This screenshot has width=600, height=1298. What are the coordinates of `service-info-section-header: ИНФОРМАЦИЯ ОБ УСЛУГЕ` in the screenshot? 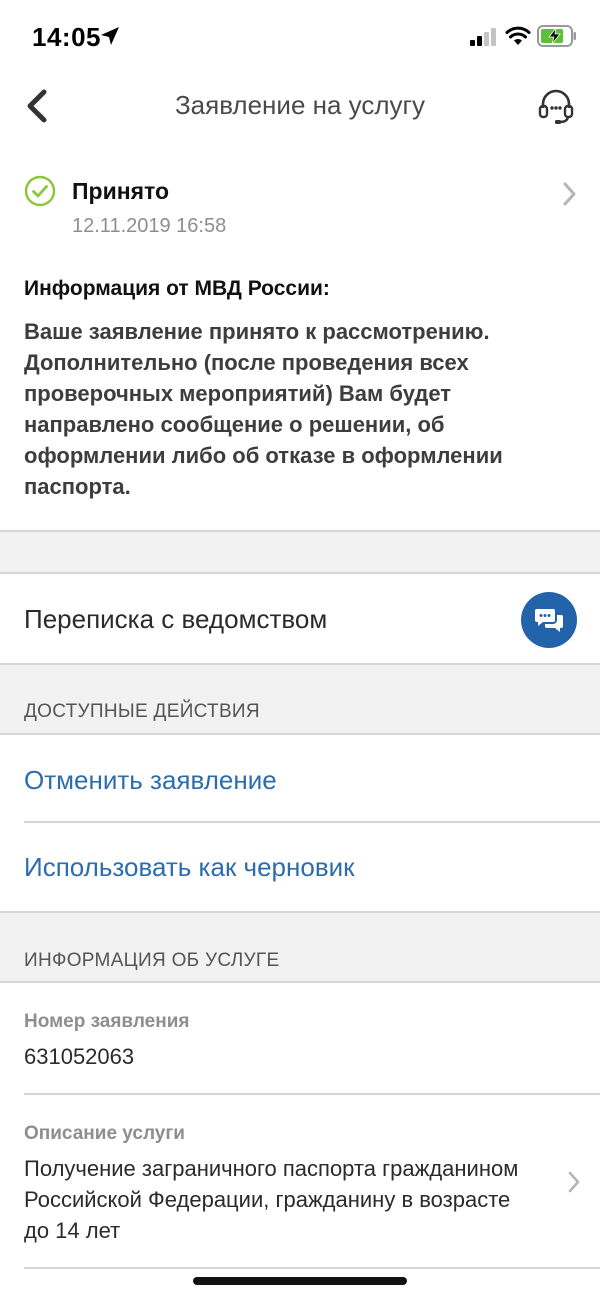 It's located at (300, 947).